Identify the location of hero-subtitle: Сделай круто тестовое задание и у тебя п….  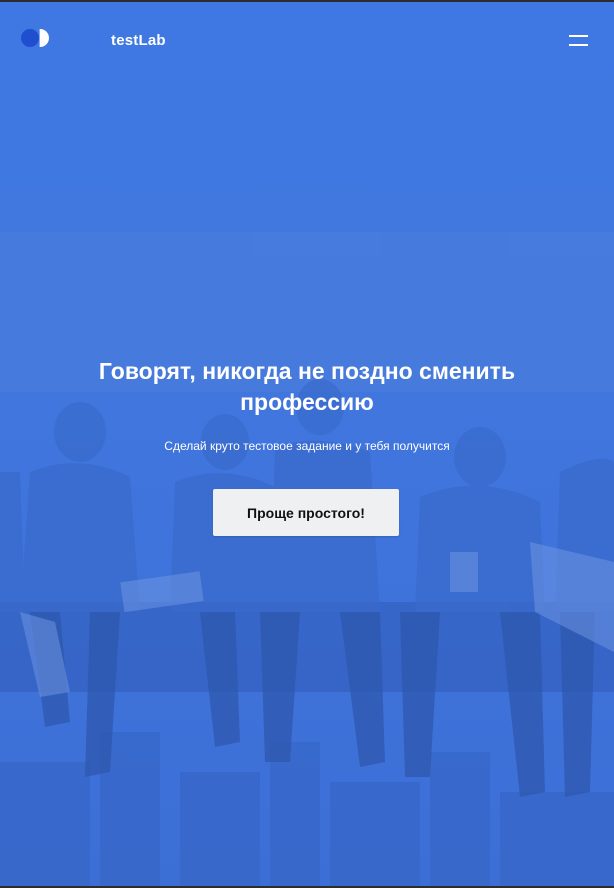
(307, 446).